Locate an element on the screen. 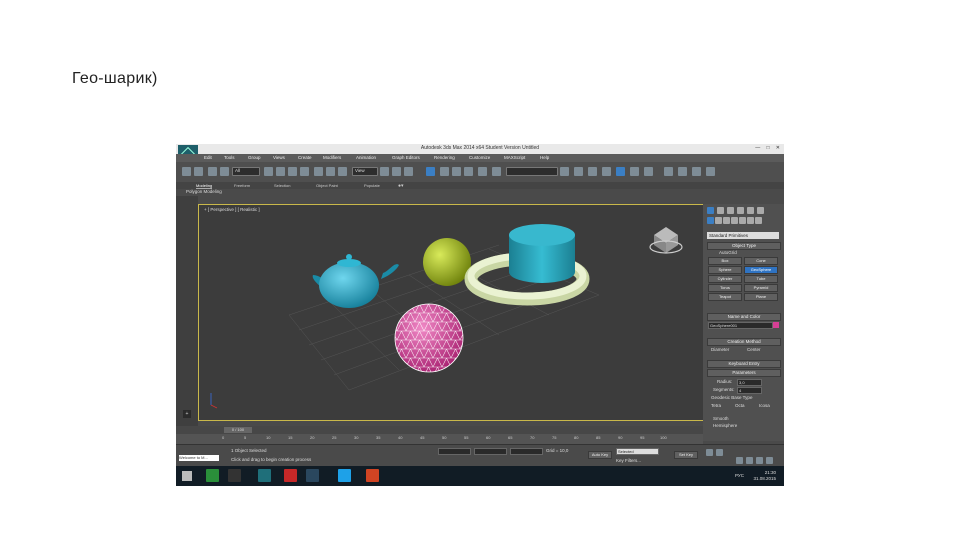  menu-views: Views is located at coordinates (279, 157).